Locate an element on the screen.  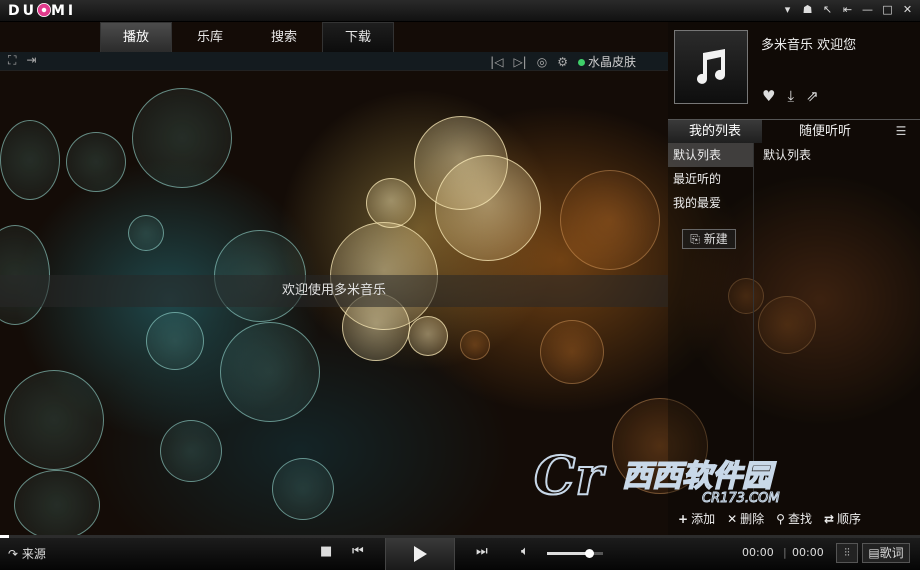
current-list-title: 默认列表 is located at coordinates (787, 155).